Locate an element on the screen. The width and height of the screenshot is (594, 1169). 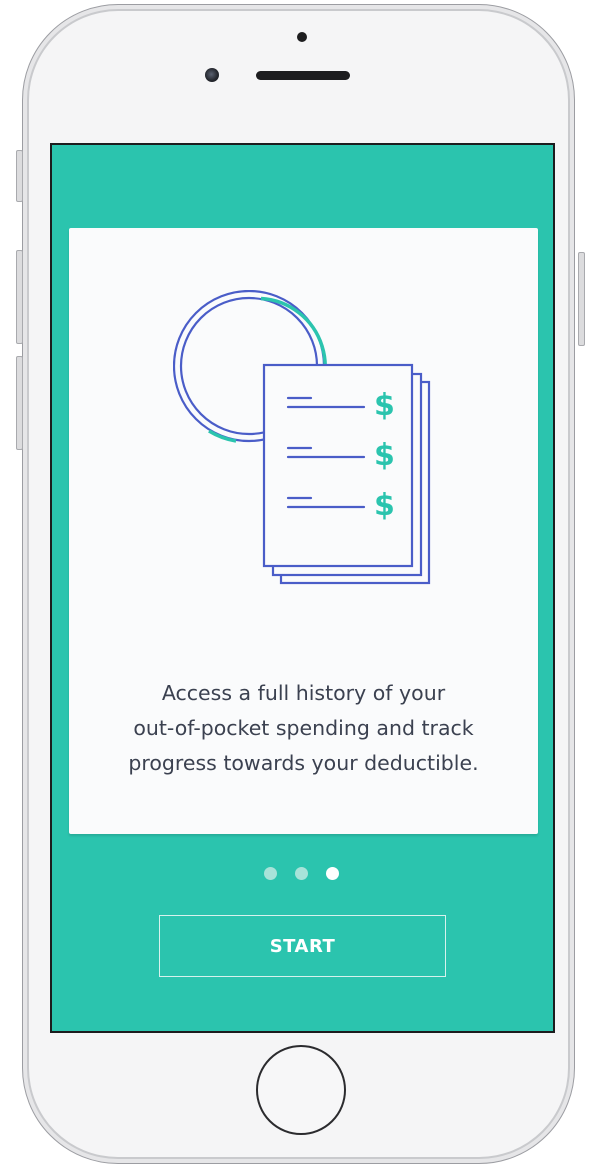
description-line-2: out-of-pocket spending and track is located at coordinates (303, 728).